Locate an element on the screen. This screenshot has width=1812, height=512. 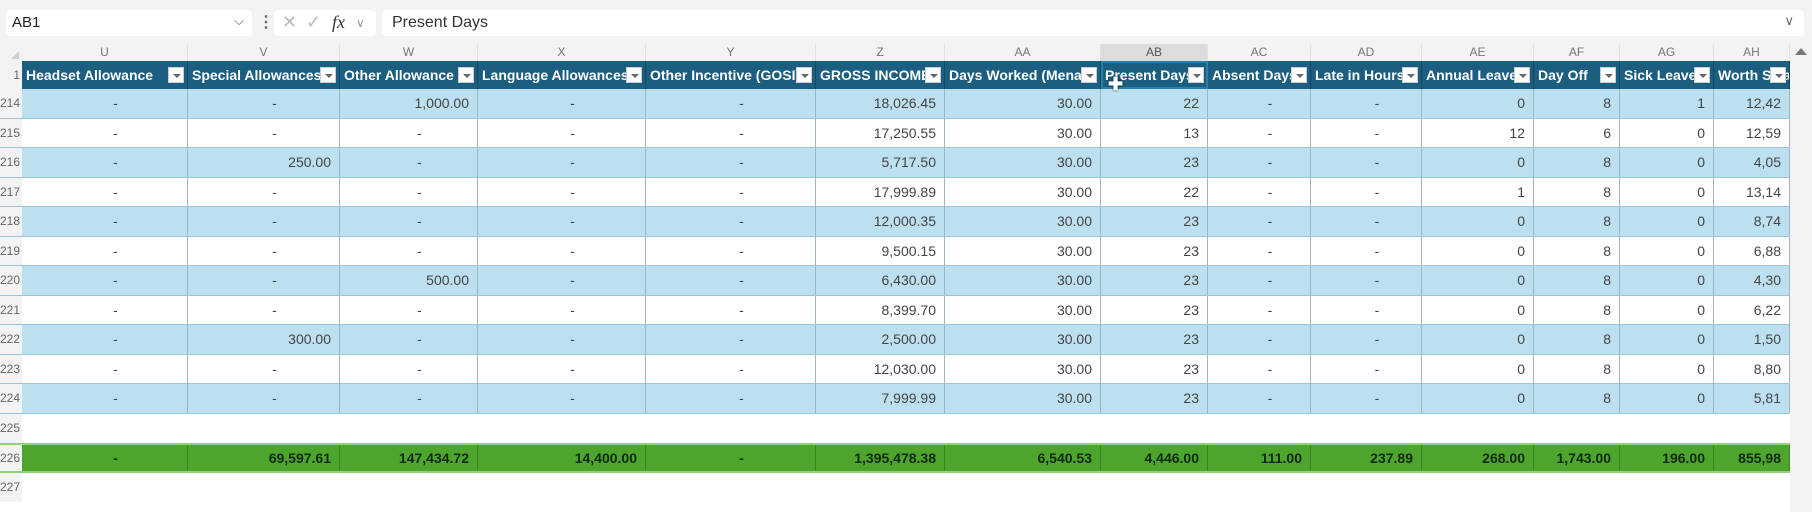
table-cell: 22 is located at coordinates (1154, 191).